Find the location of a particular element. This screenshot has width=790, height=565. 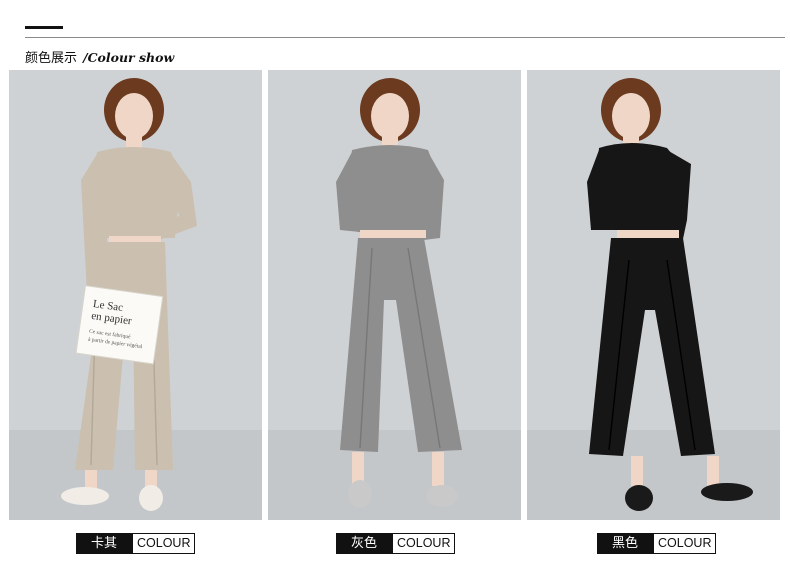

section-heading: 颜色展示/Colour show is located at coordinates (99, 56).